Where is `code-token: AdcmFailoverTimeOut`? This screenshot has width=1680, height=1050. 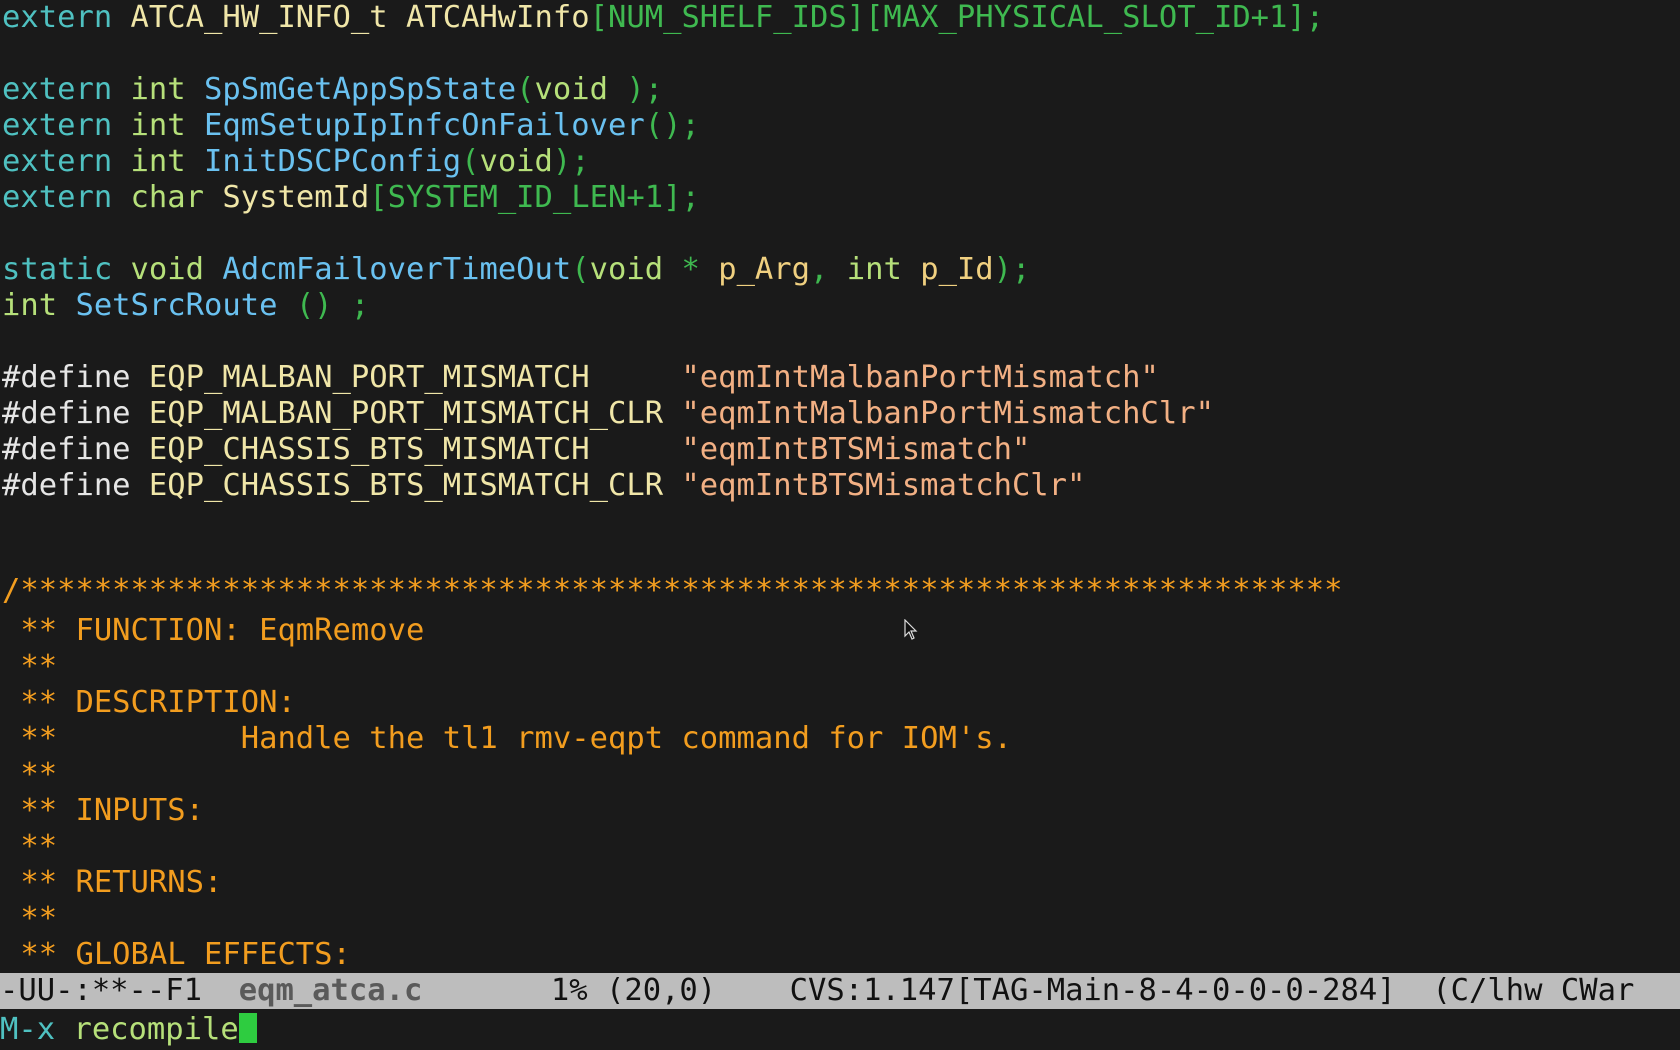
code-token: AdcmFailoverTimeOut is located at coordinates (397, 269).